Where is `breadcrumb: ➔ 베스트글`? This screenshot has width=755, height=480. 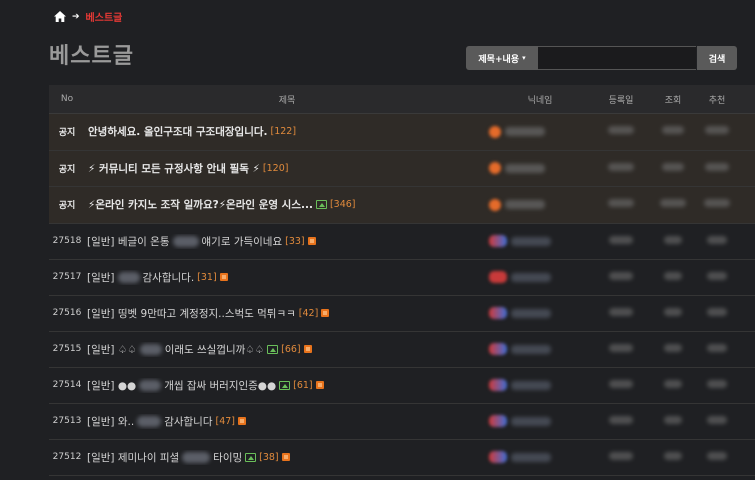
breadcrumb: ➔ 베스트글 is located at coordinates (88, 16).